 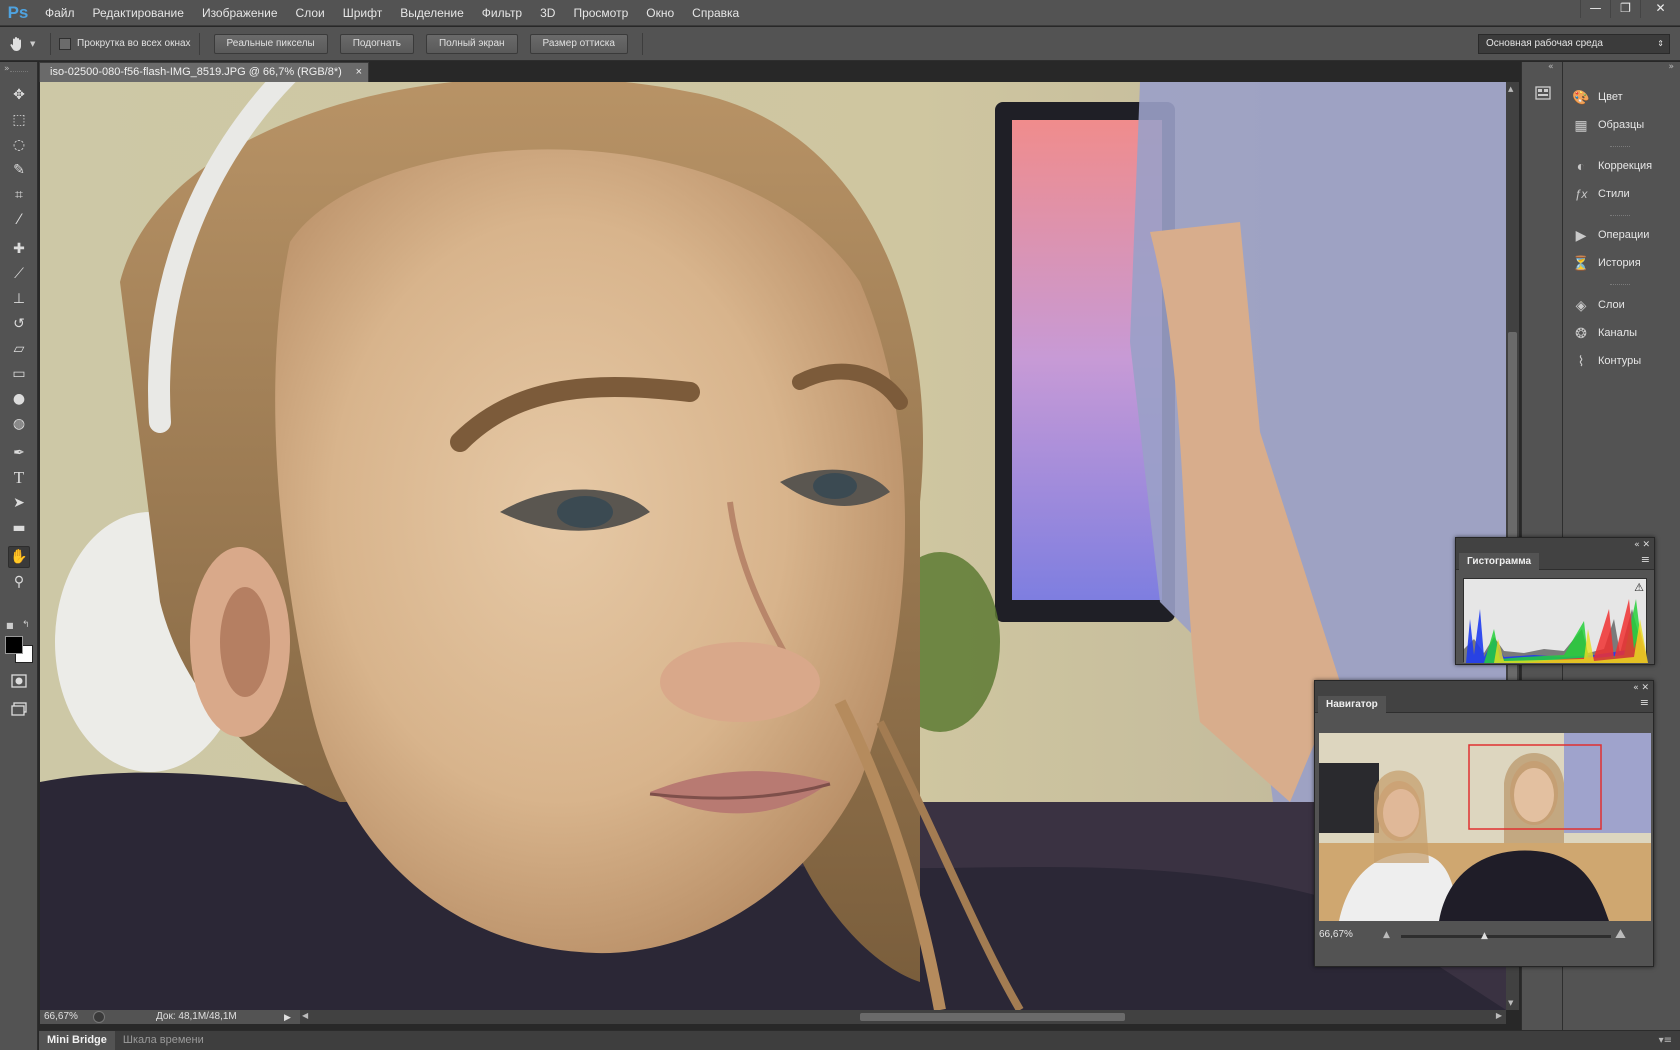 What do you see at coordinates (471, 43) in the screenshot?
I see `view-button: Полный экран` at bounding box center [471, 43].